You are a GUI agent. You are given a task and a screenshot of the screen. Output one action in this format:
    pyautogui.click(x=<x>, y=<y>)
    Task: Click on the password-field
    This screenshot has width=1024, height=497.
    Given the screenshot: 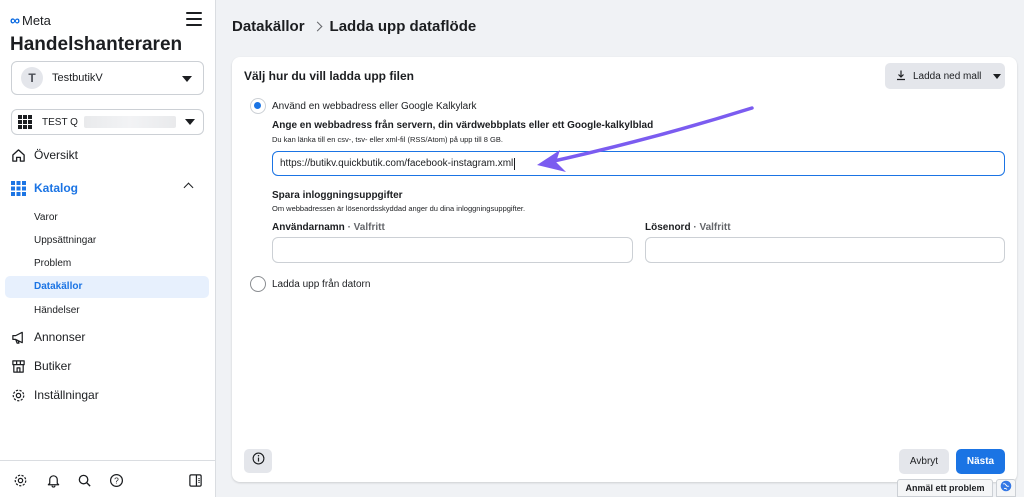 What is the action you would take?
    pyautogui.click(x=825, y=250)
    